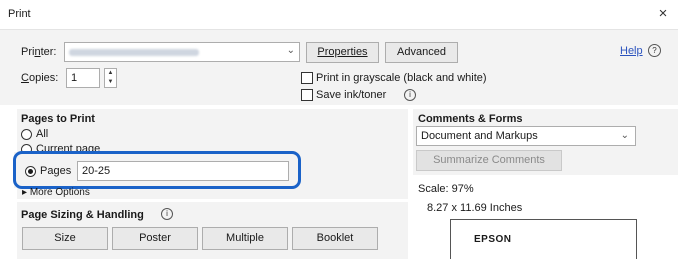  I want to click on help-link: Help, so click(631, 51).